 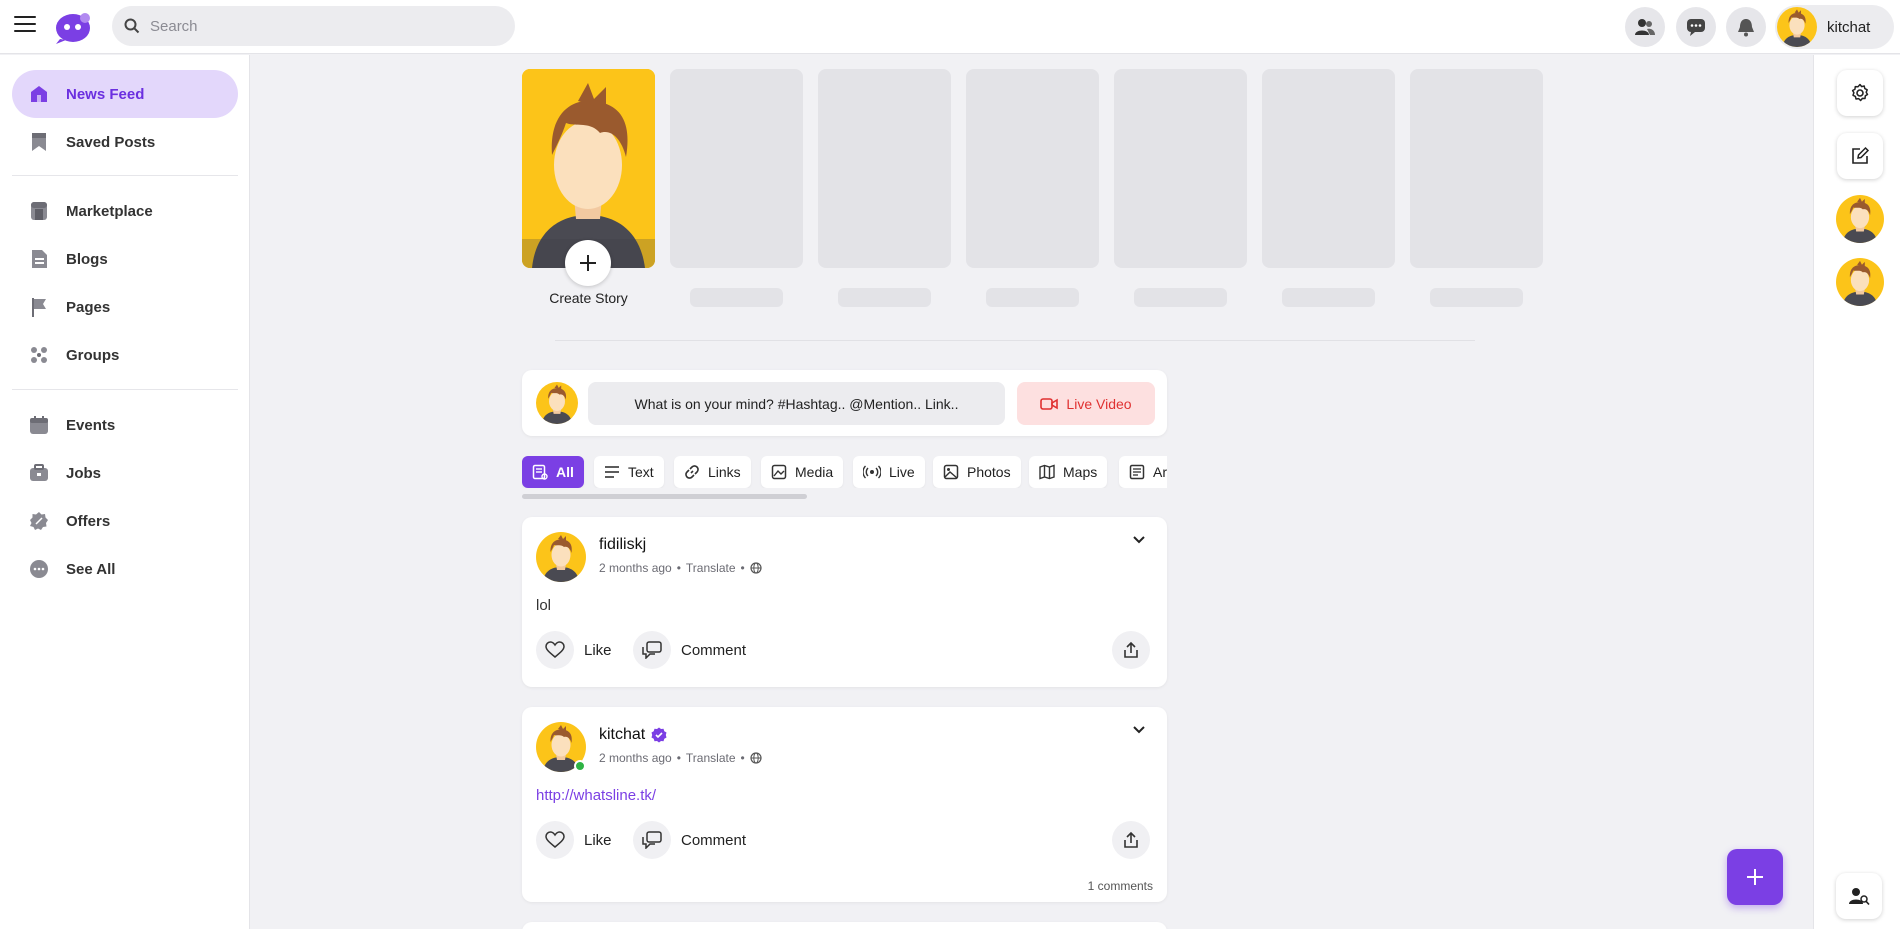 I want to click on create-story-card, so click(x=588, y=168).